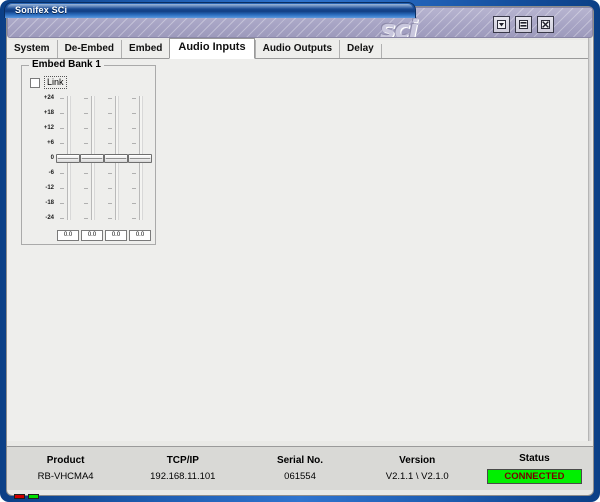 The height and width of the screenshot is (502, 600). I want to click on scale-label: -6, so click(51, 173).